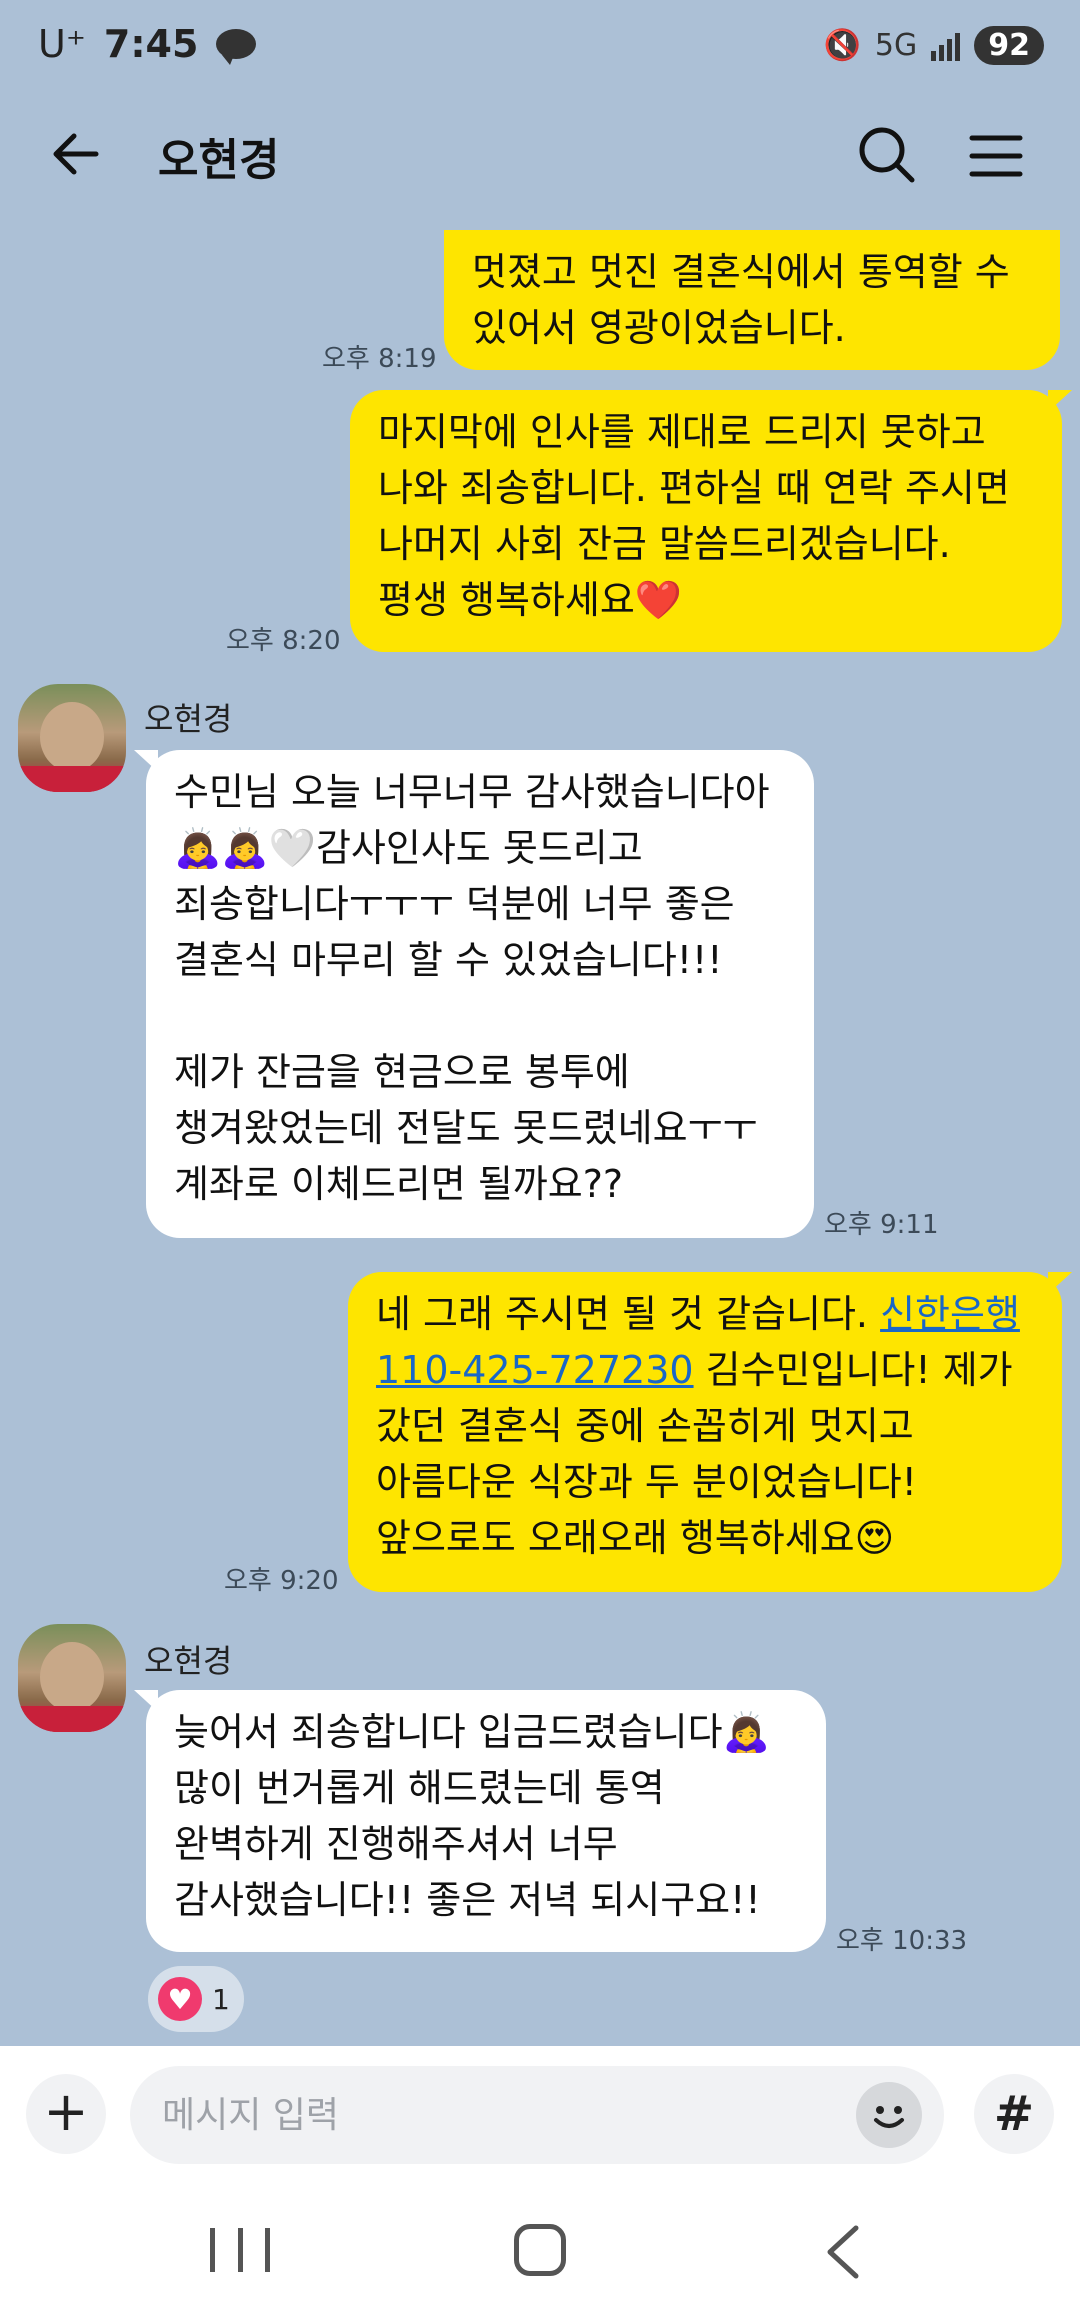  What do you see at coordinates (902, 1941) in the screenshot?
I see `message-time: 오후 10:33` at bounding box center [902, 1941].